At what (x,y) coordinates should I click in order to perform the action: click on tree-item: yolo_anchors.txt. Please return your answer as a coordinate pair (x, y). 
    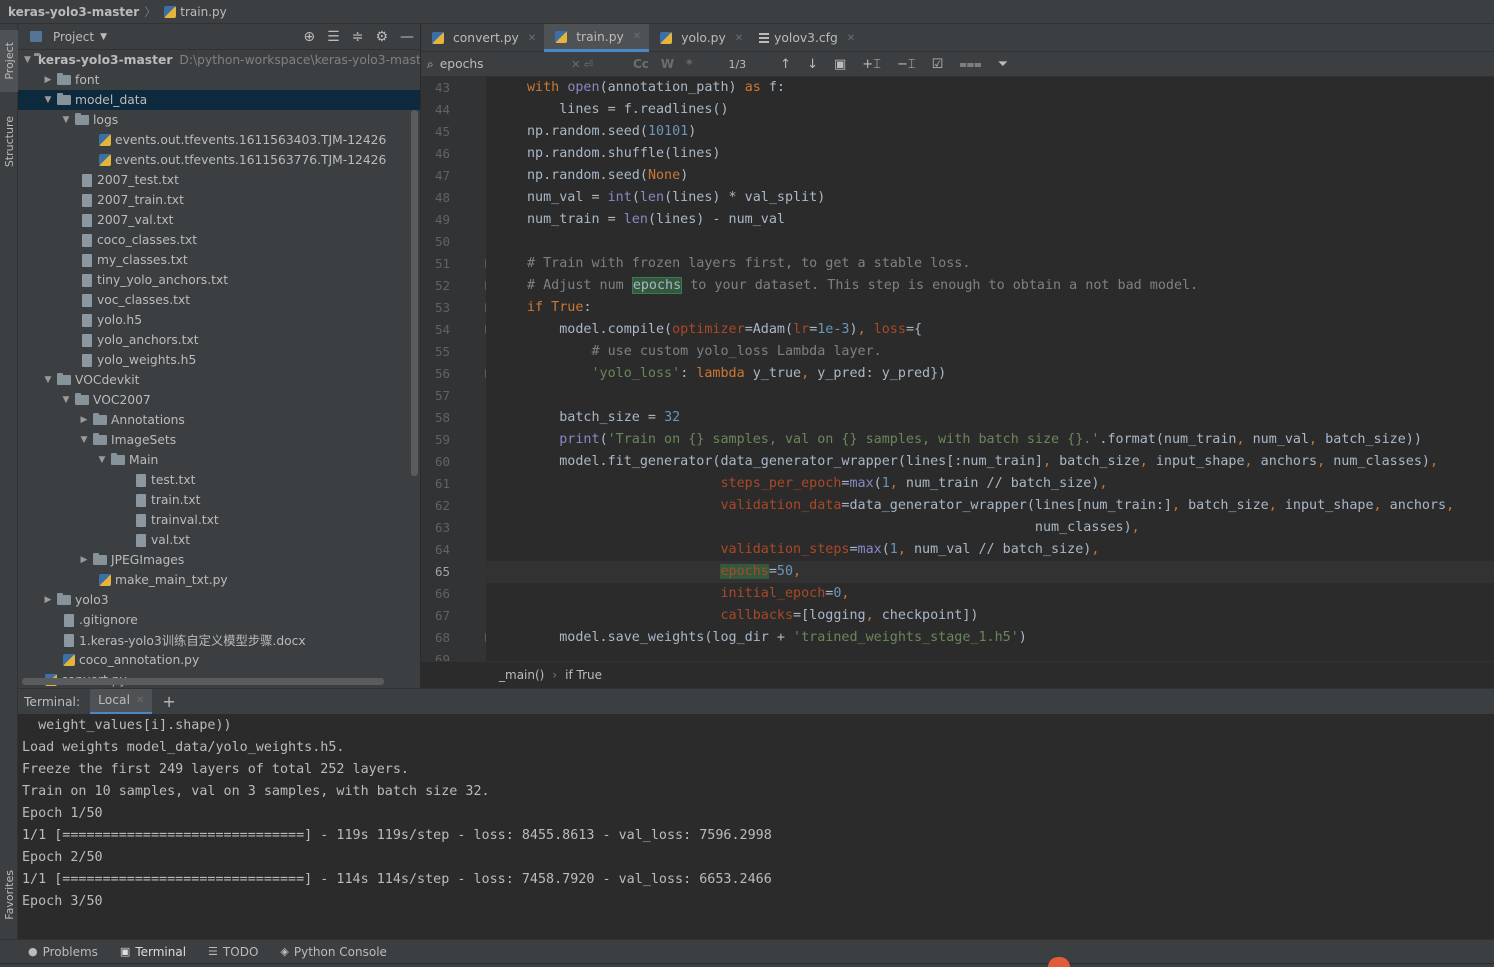
    Looking at the image, I should click on (219, 340).